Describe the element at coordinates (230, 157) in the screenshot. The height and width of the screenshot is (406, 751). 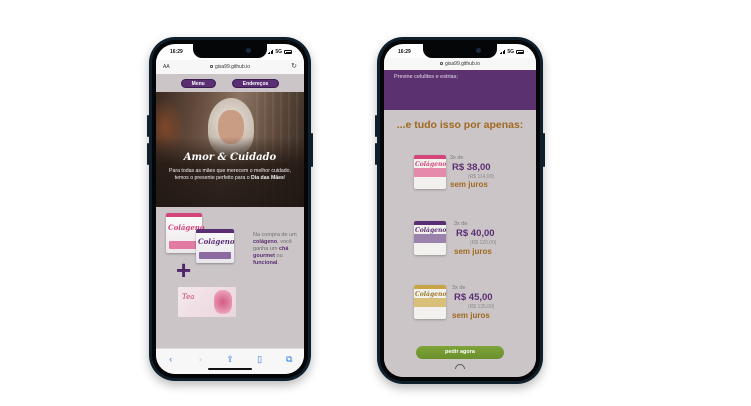
I see `hero-title: Amor & Cuidado` at that location.